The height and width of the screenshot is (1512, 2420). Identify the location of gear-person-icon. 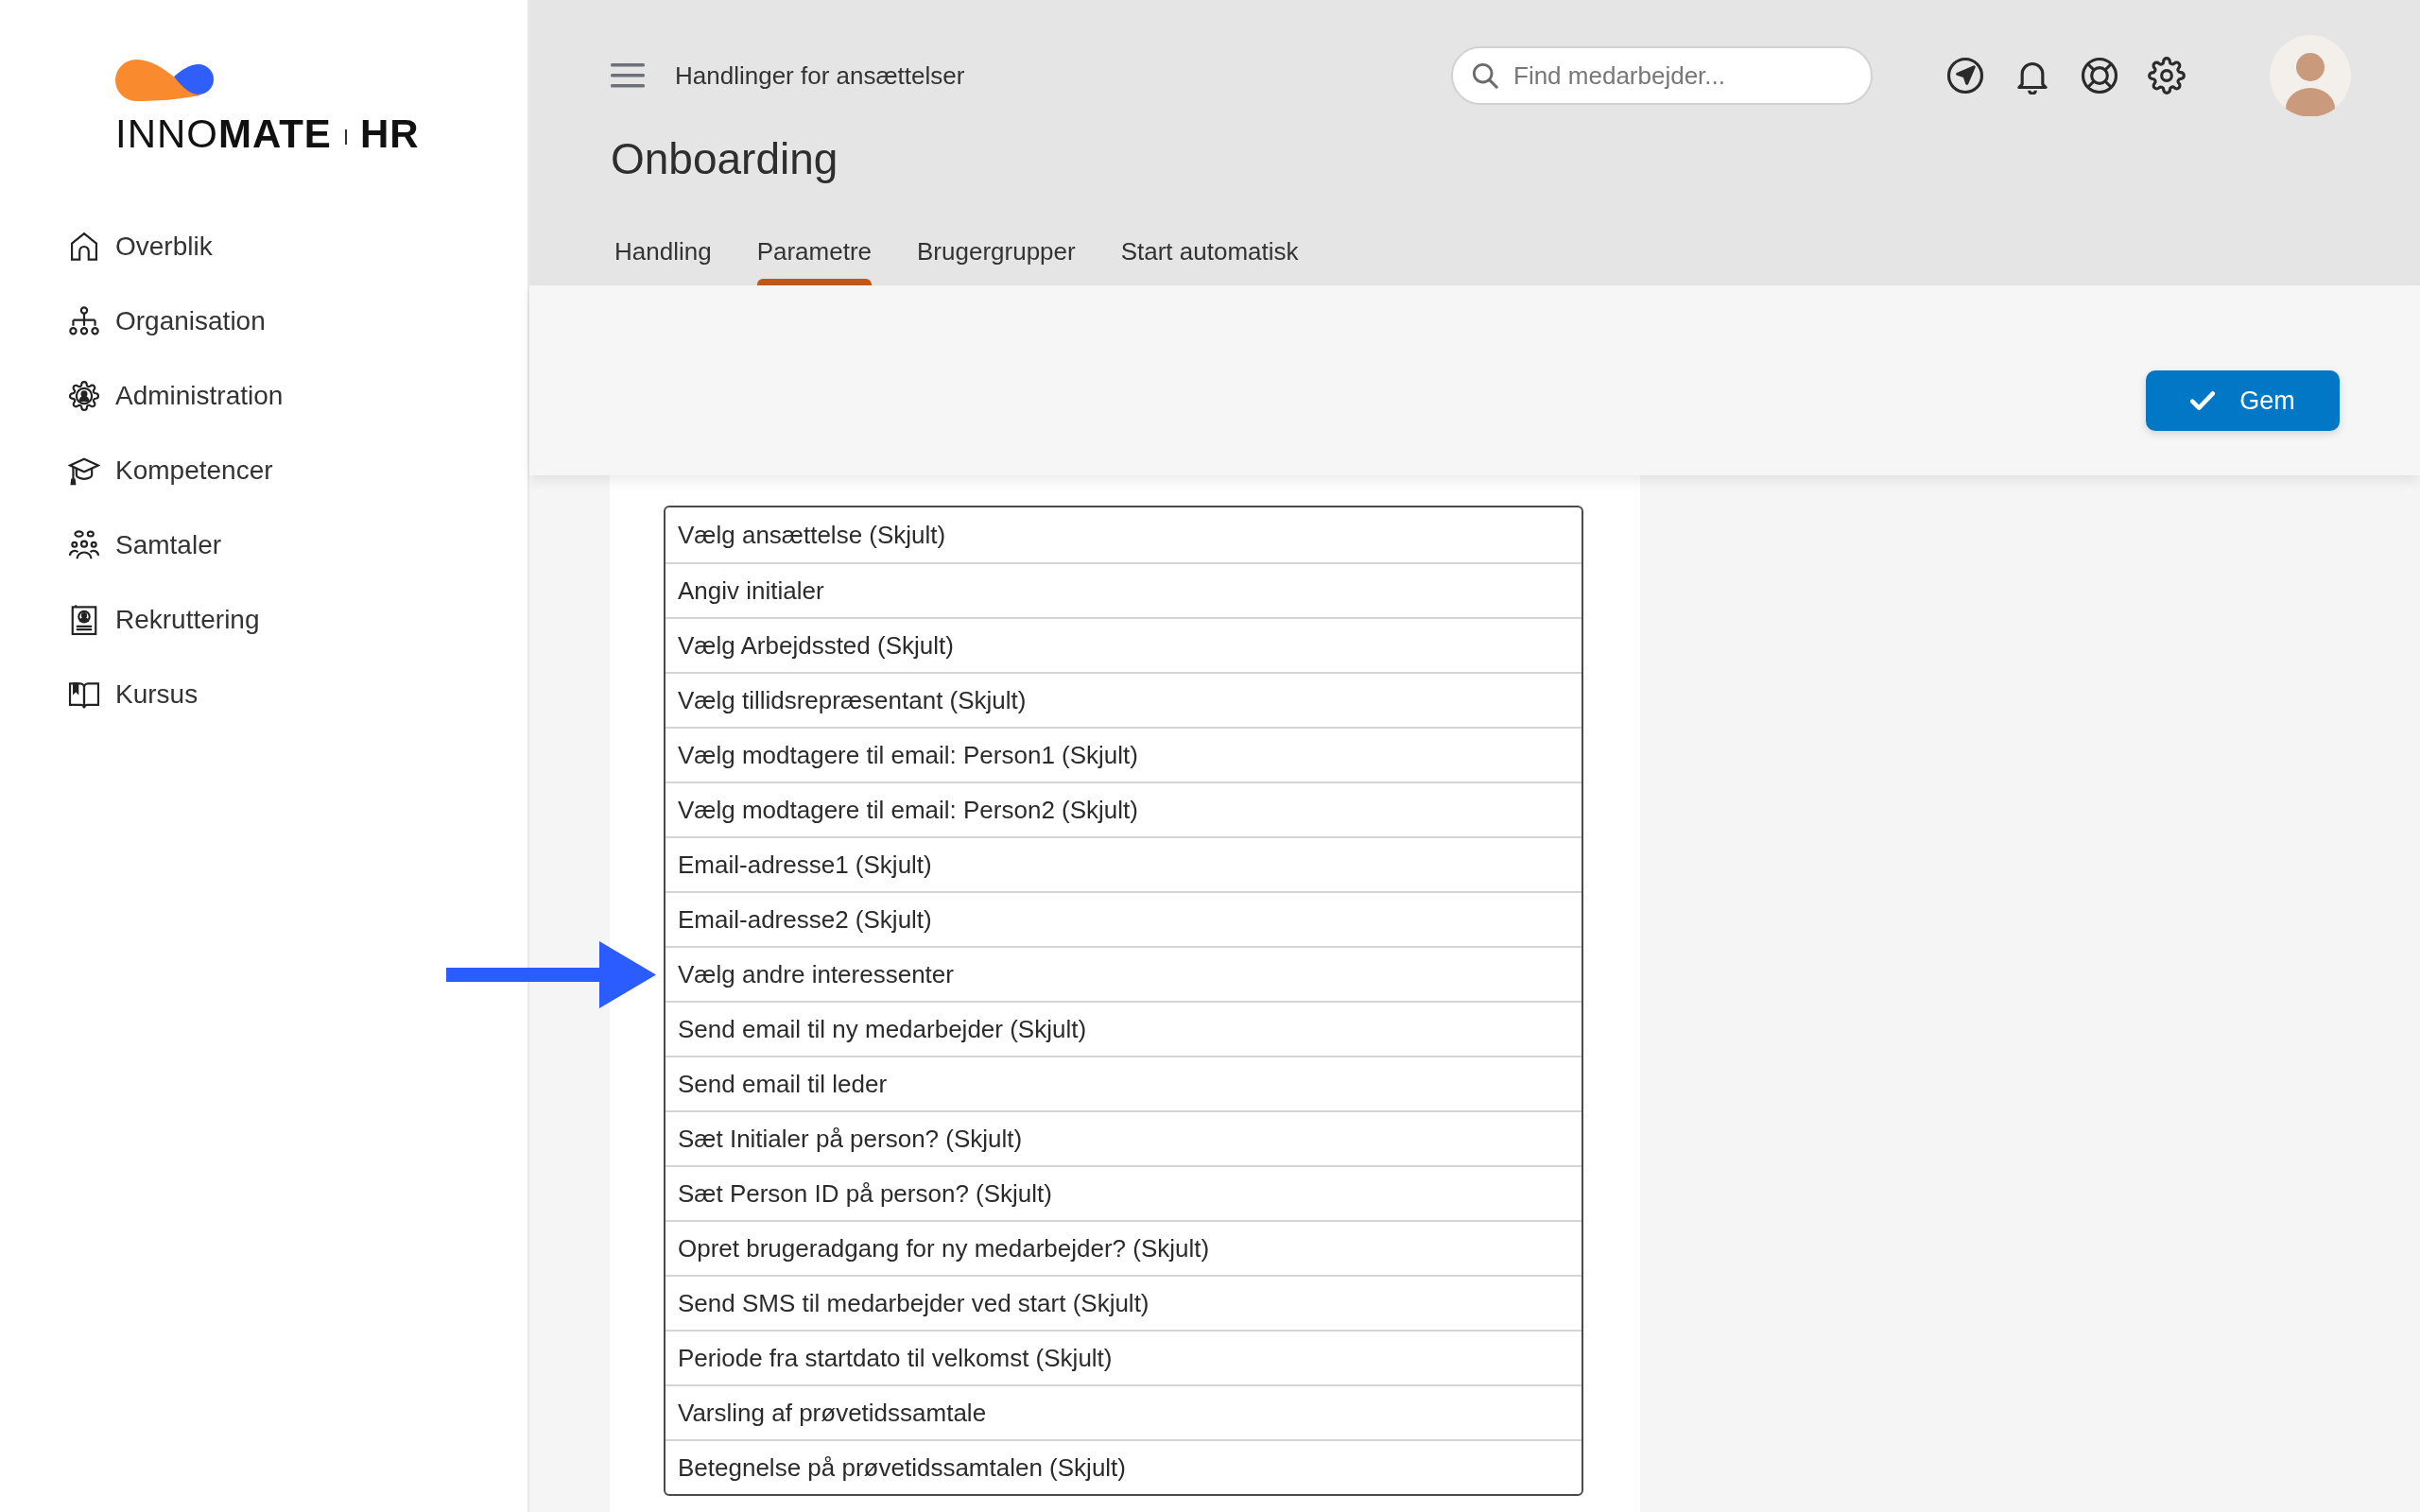
(84, 395).